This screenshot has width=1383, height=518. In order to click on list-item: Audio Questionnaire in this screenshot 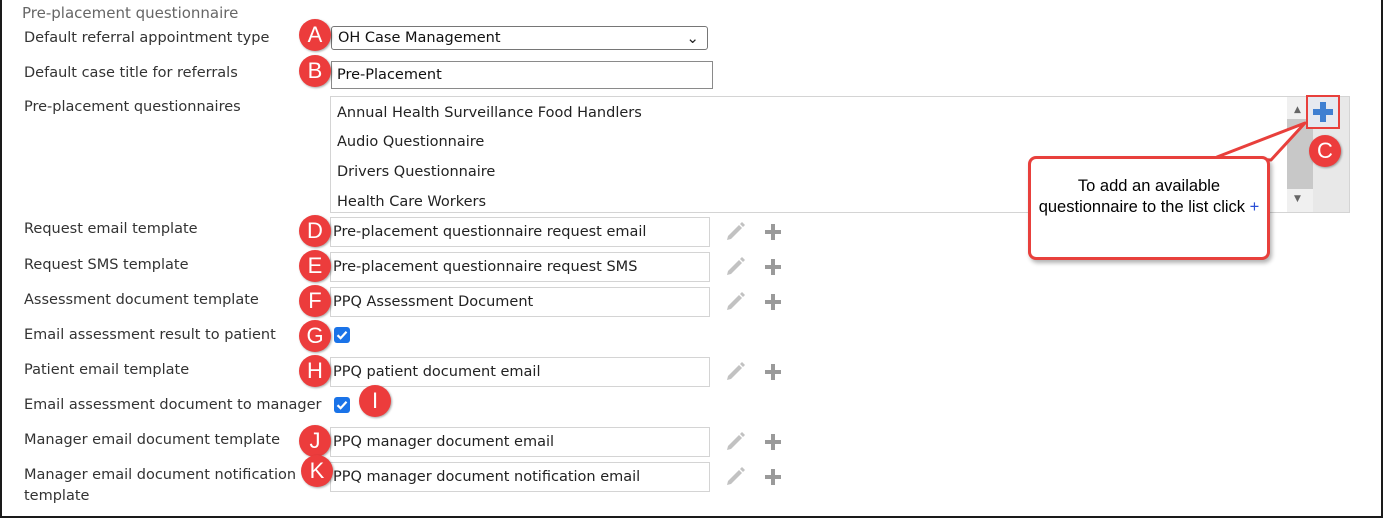, I will do `click(410, 142)`.